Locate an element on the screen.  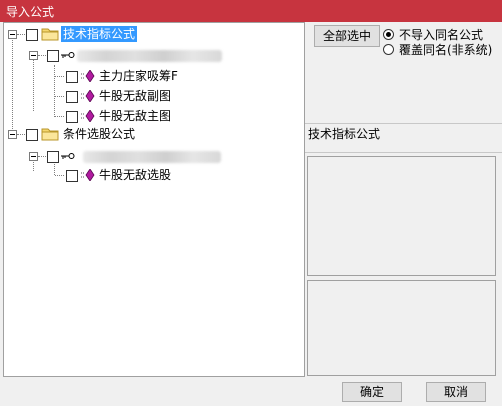
formula-info-box is located at coordinates (401, 216).